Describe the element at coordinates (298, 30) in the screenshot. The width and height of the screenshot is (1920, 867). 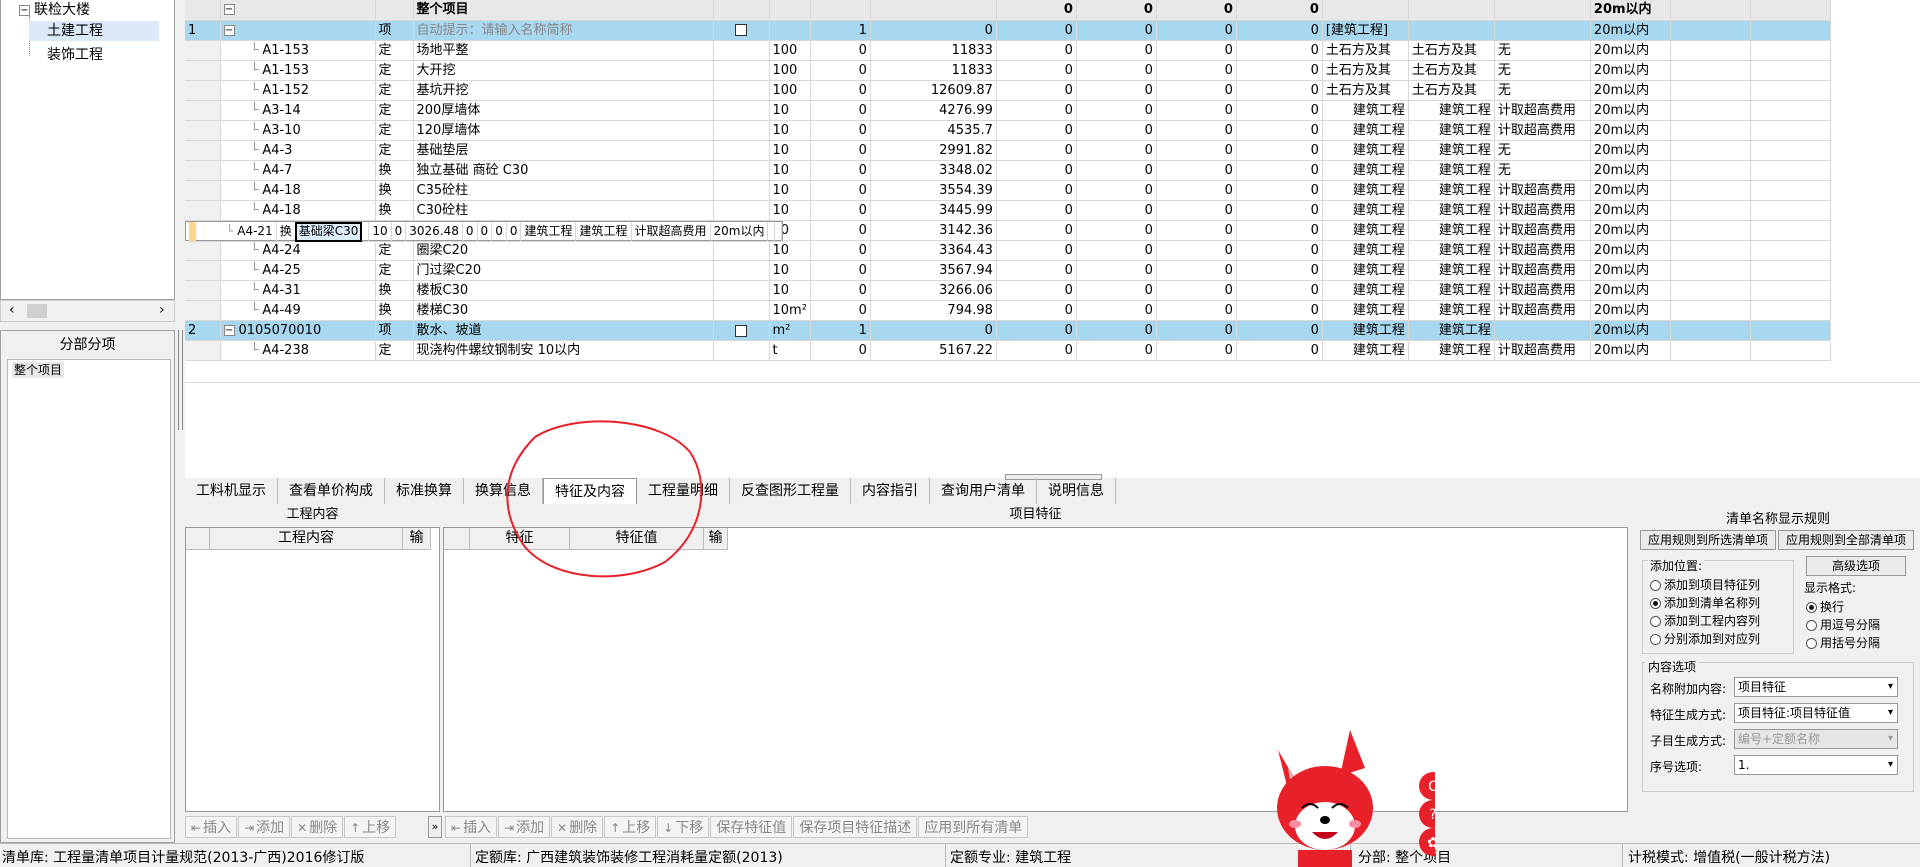
I see `code-cell: −` at that location.